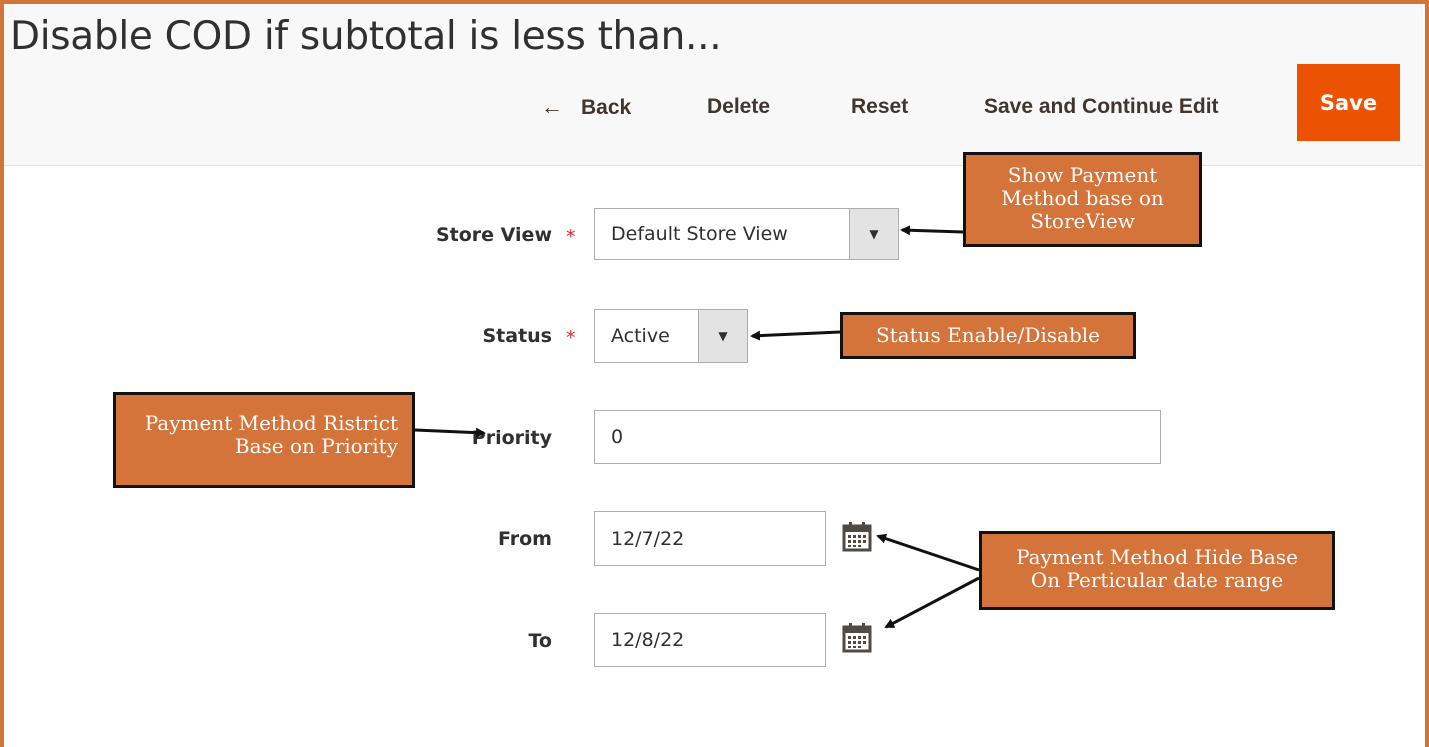  What do you see at coordinates (1348, 102) in the screenshot?
I see `save-button: Save` at bounding box center [1348, 102].